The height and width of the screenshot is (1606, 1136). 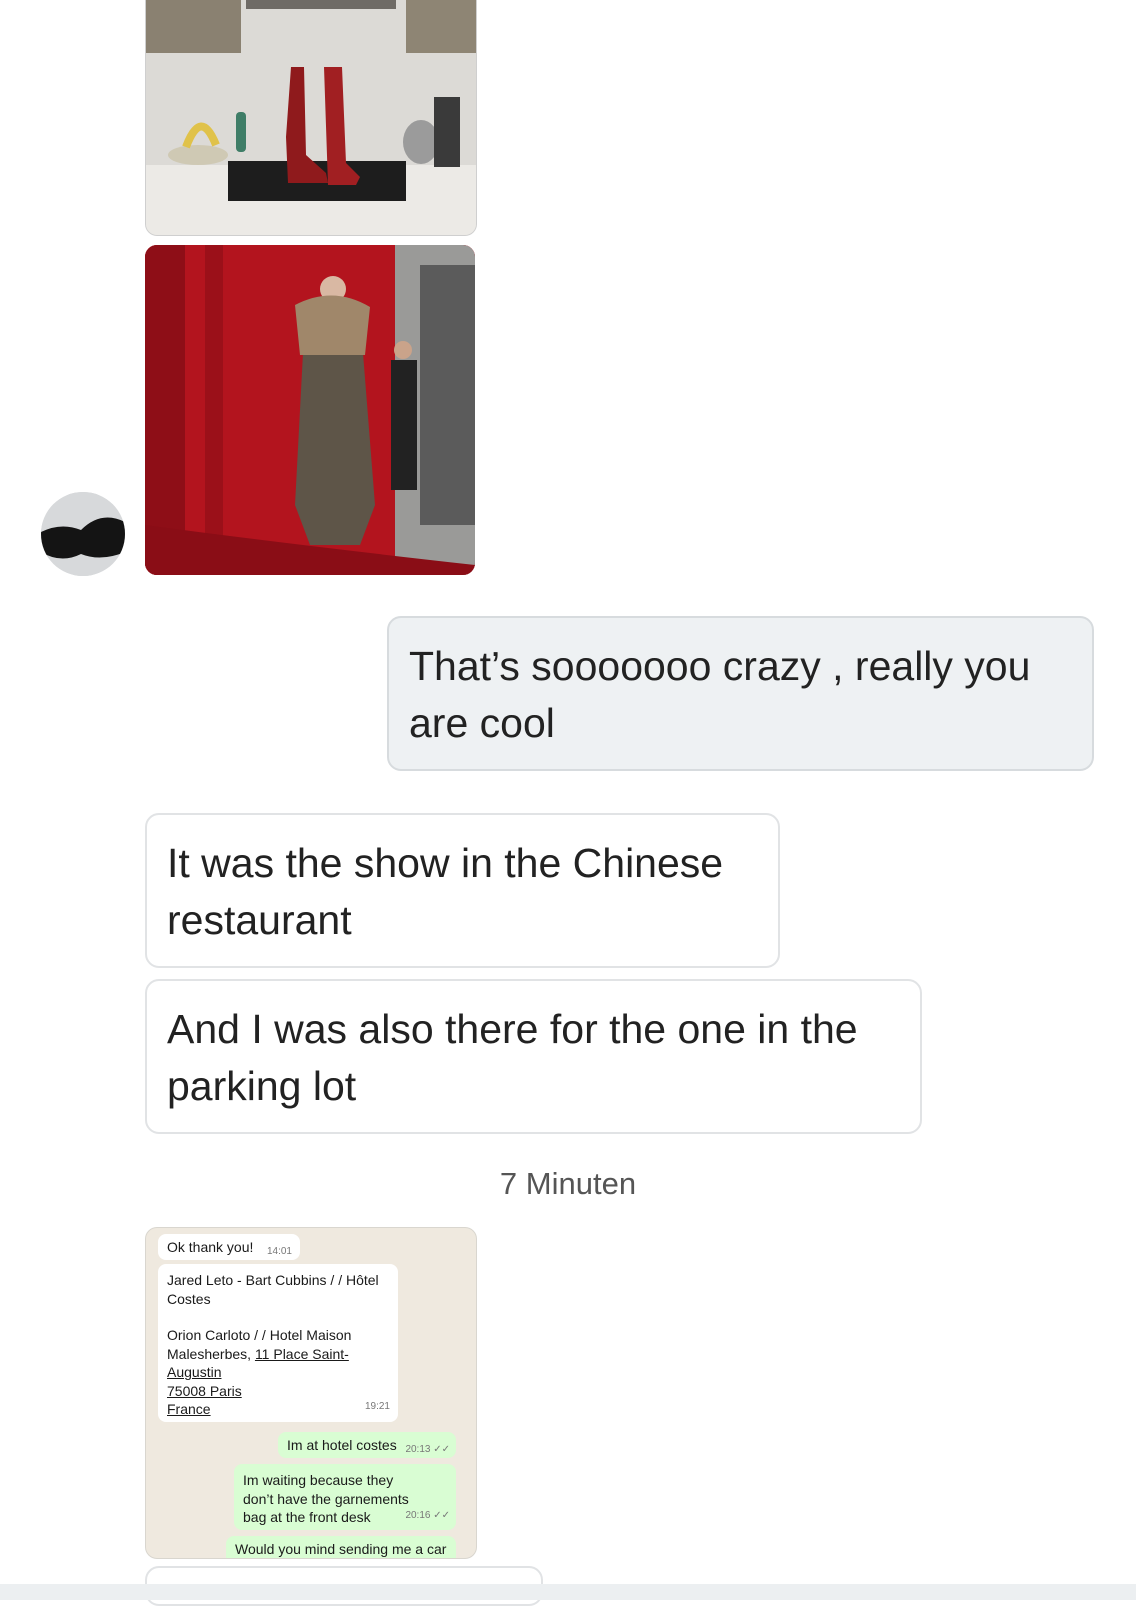 What do you see at coordinates (210, 1247) in the screenshot?
I see `wa-message-text: Ok thank you!` at bounding box center [210, 1247].